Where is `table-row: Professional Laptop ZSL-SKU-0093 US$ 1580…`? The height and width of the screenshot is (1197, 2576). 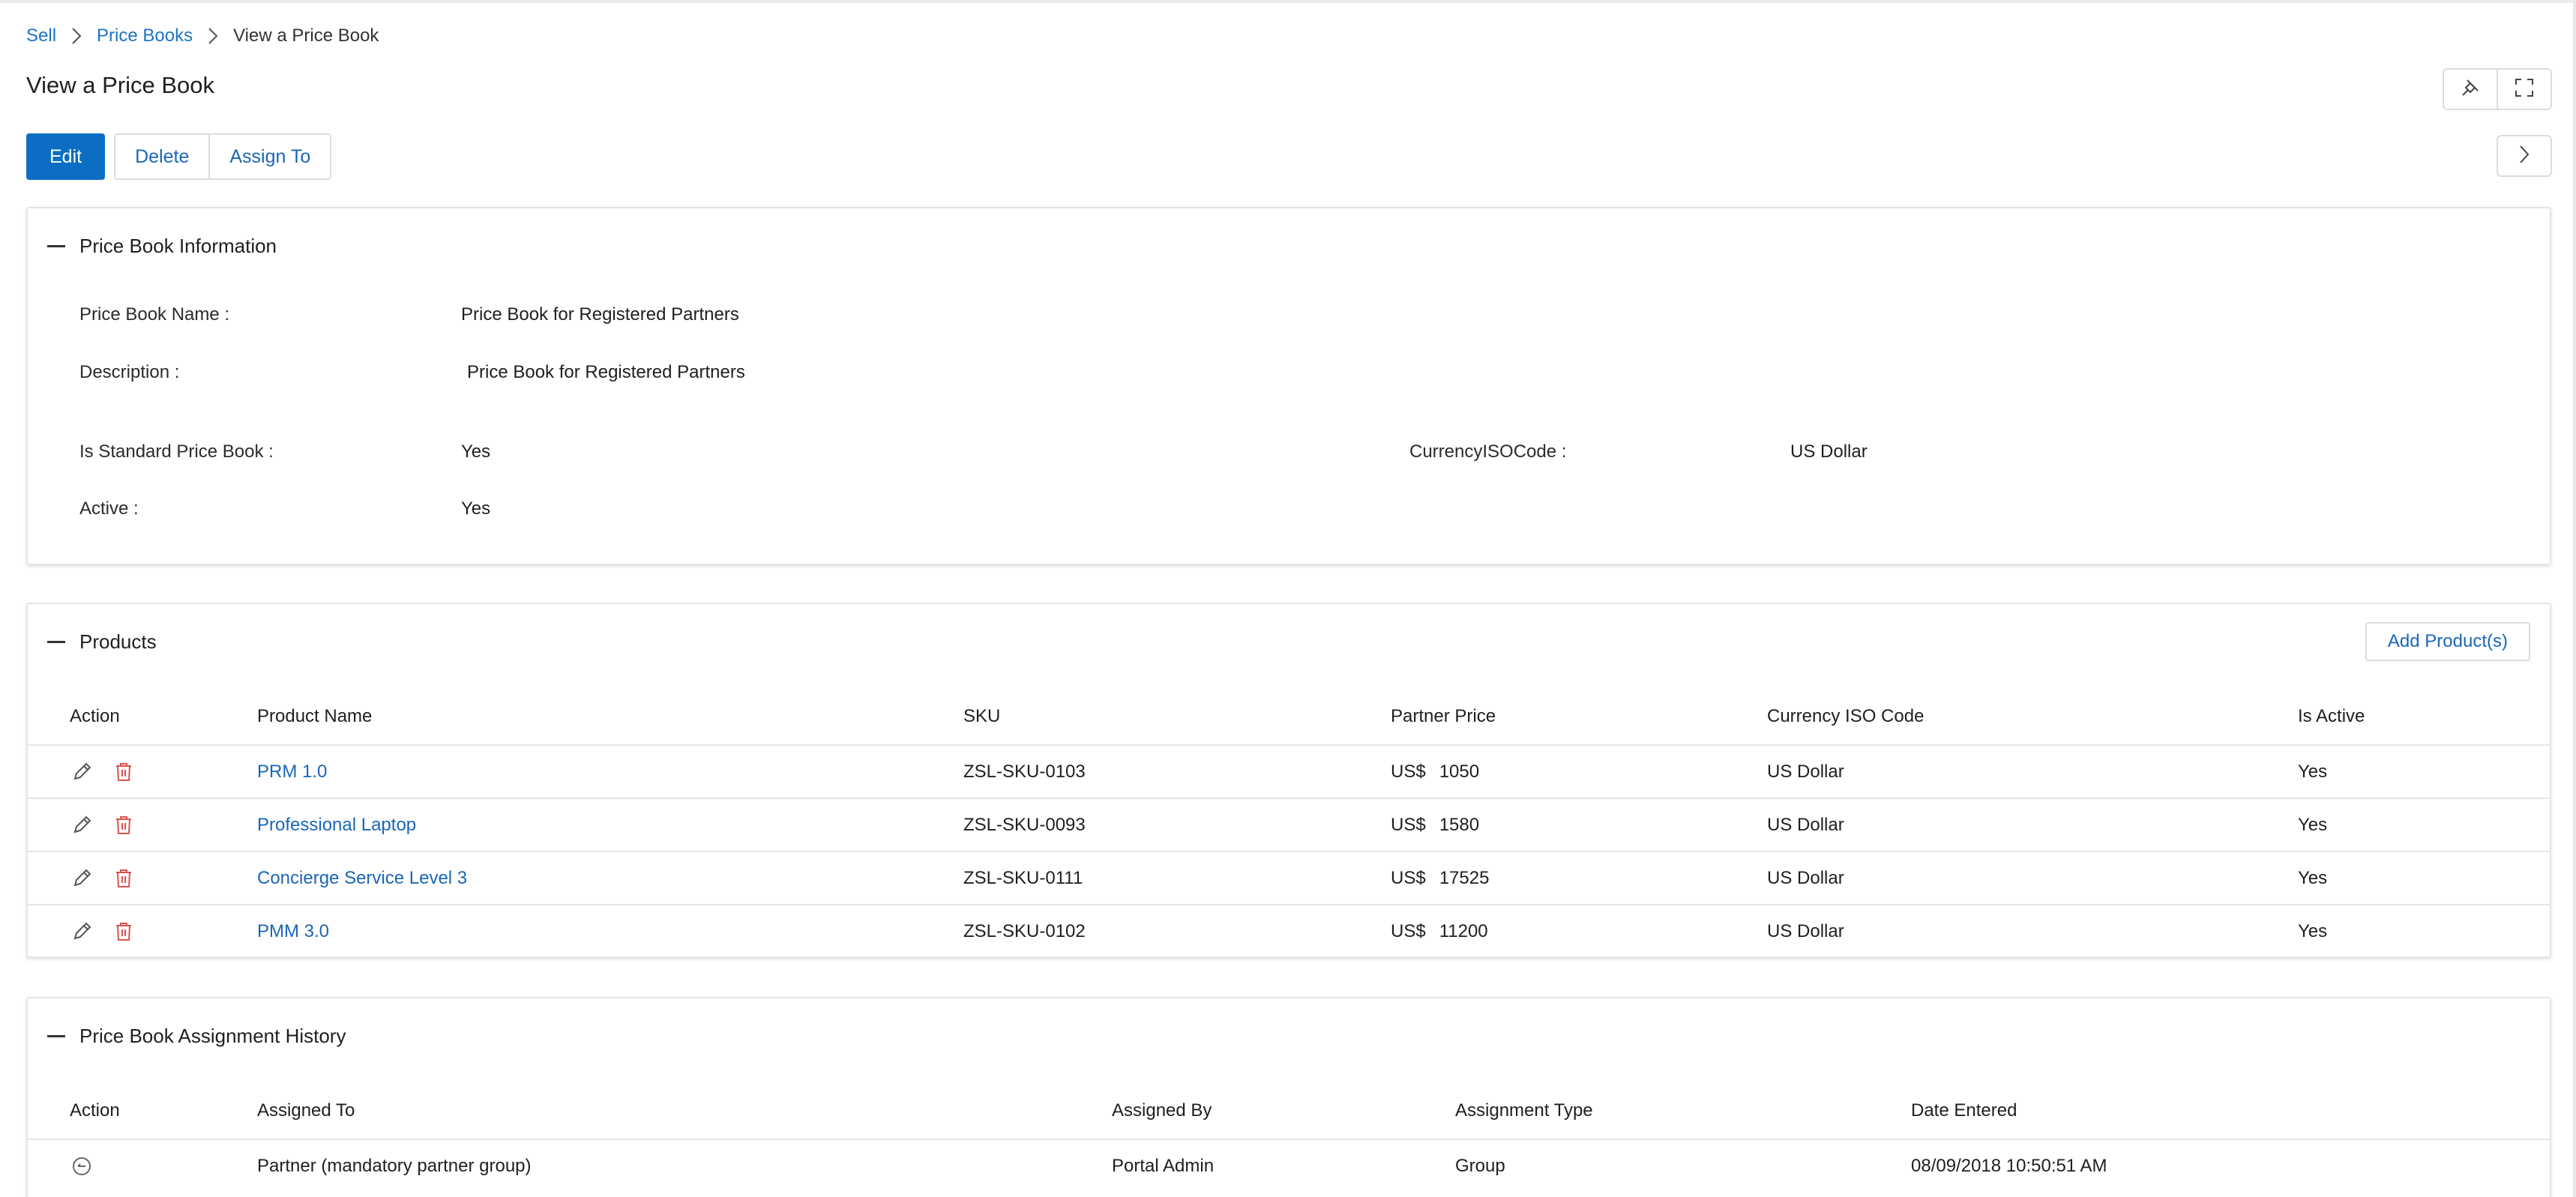
table-row: Professional Laptop ZSL-SKU-0093 US$ 1580… is located at coordinates (1289, 825).